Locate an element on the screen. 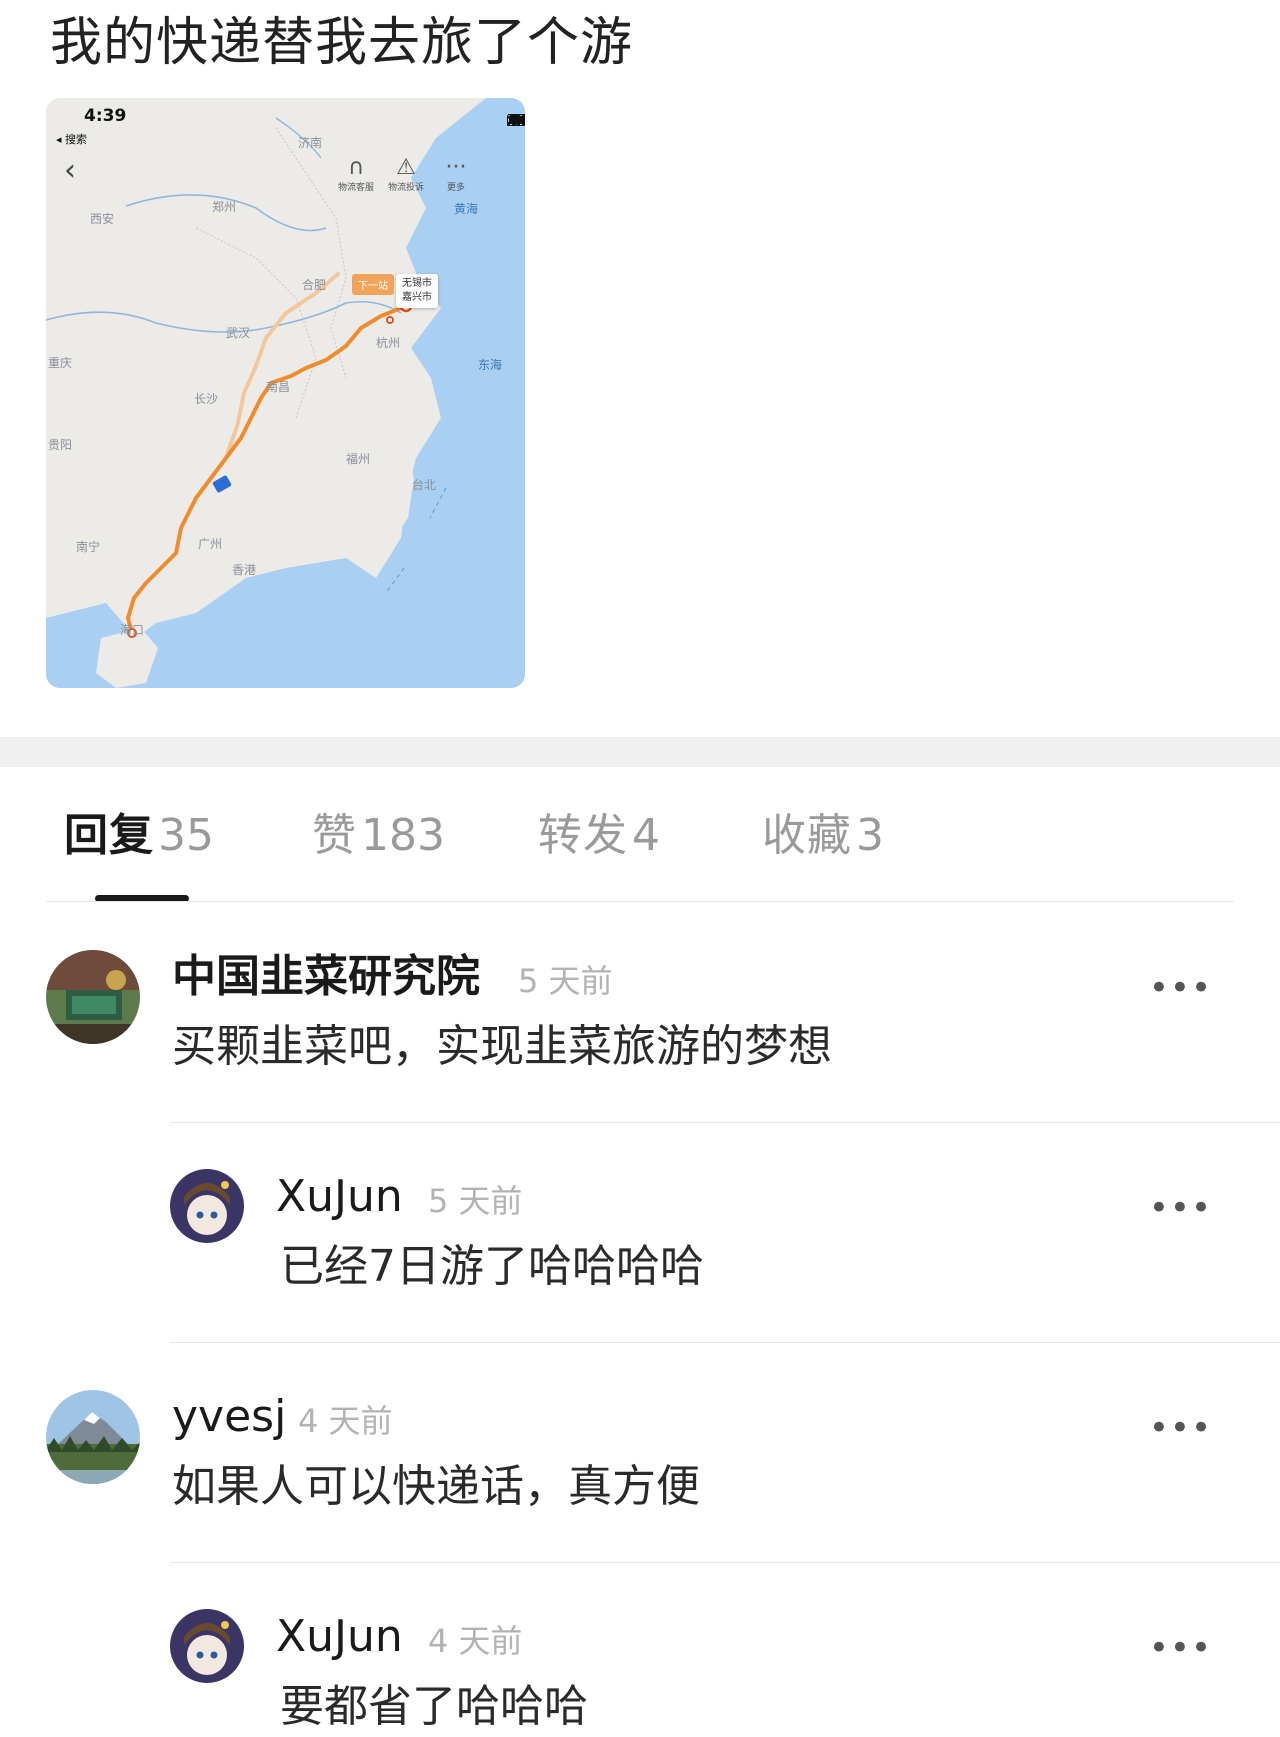 The height and width of the screenshot is (1737, 1280). city-label: 福州 is located at coordinates (358, 459).